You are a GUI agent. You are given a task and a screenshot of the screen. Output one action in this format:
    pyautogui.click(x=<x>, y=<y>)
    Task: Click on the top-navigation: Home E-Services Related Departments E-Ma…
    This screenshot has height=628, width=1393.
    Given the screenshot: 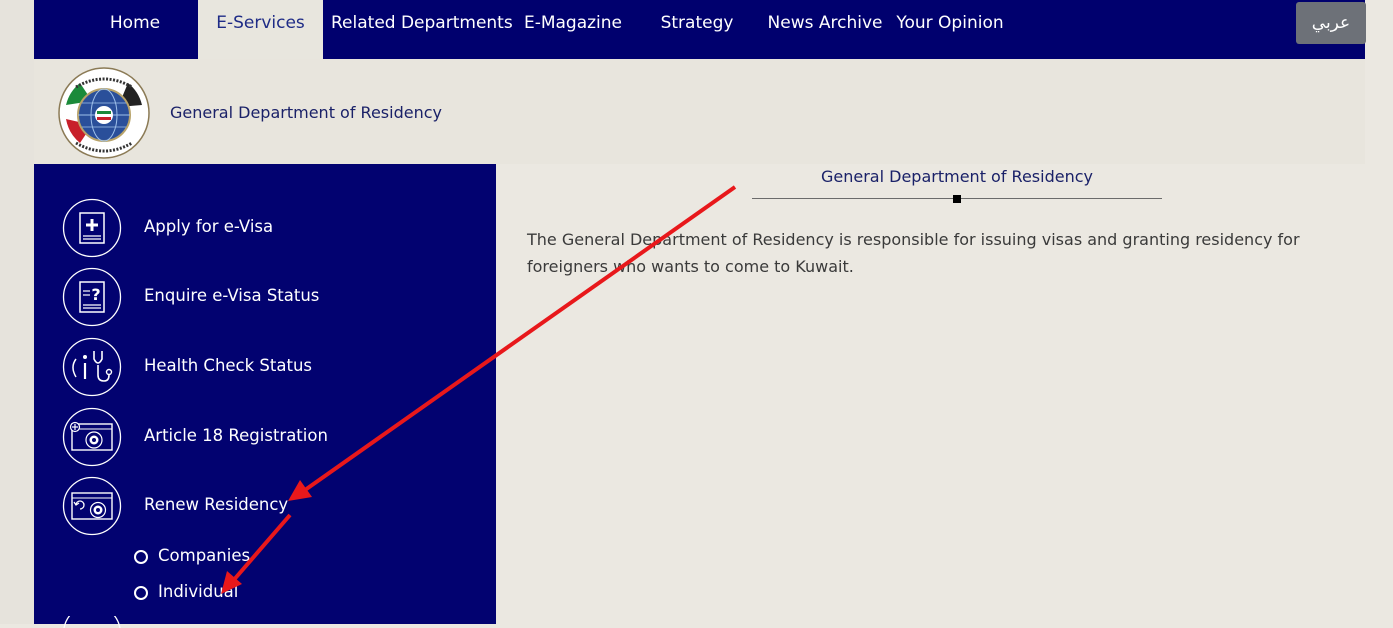 What is the action you would take?
    pyautogui.click(x=700, y=29)
    